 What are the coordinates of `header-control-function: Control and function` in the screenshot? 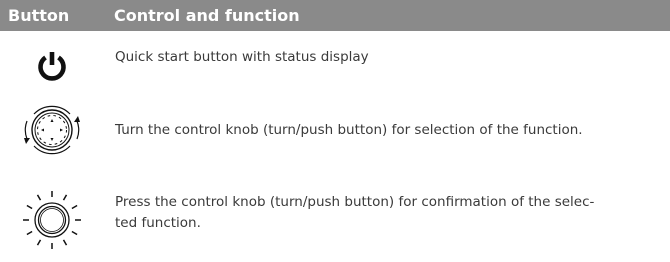 It's located at (207, 15).